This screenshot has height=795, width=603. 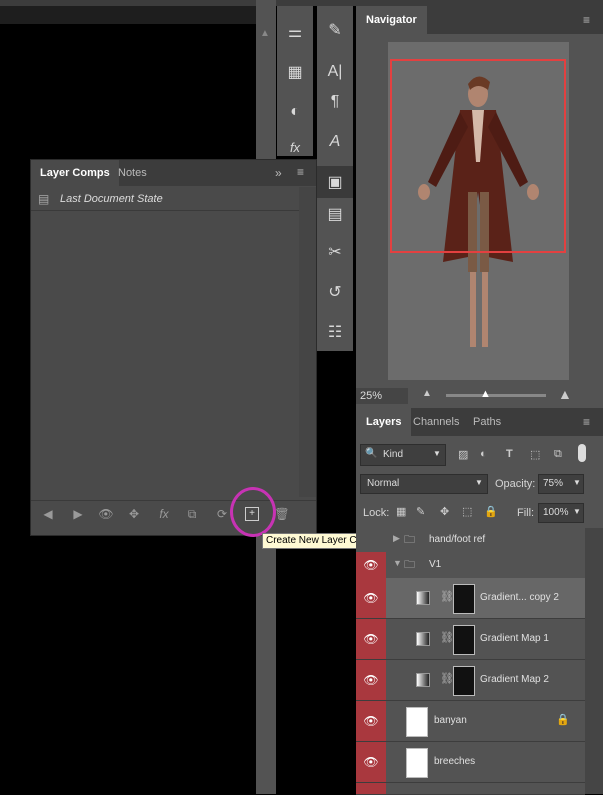 What do you see at coordinates (470, 789) in the screenshot?
I see `layer-row` at bounding box center [470, 789].